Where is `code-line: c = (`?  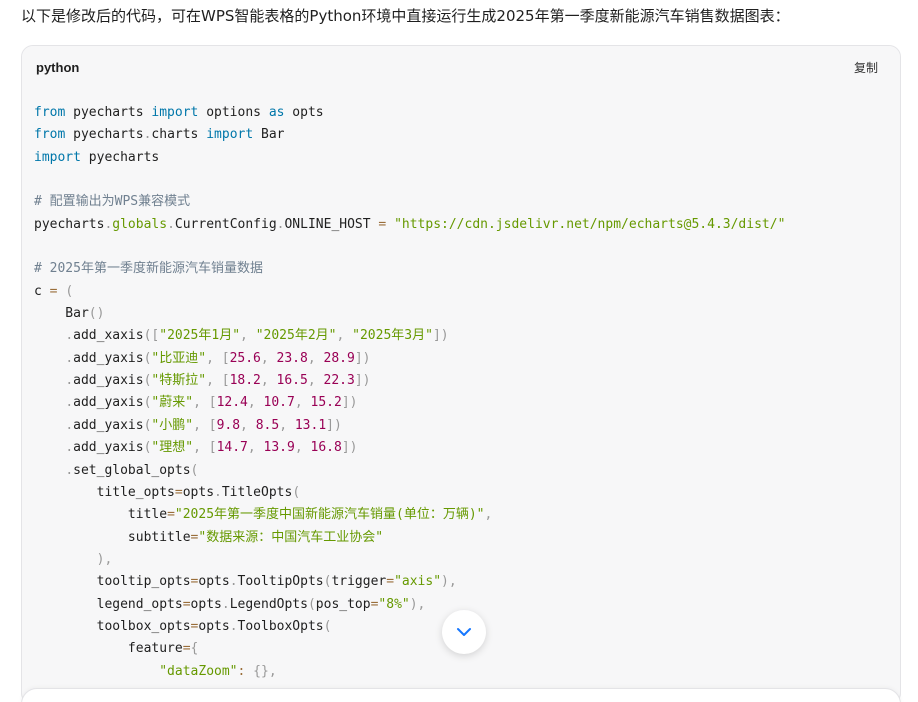
code-line: c = ( is located at coordinates (467, 292).